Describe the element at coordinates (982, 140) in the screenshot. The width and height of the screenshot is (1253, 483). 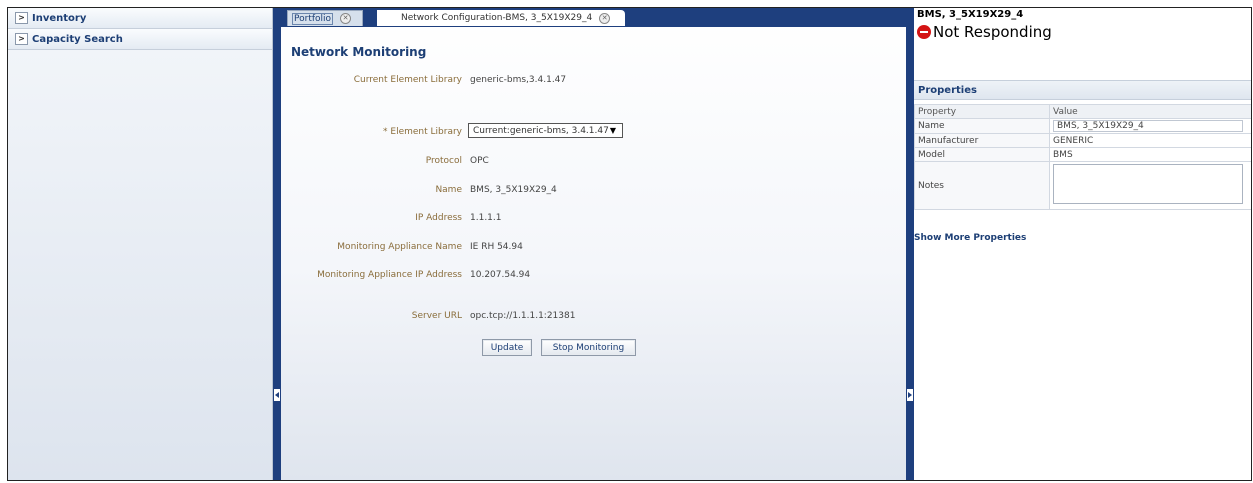
I see `property-label: Manufacturer` at that location.